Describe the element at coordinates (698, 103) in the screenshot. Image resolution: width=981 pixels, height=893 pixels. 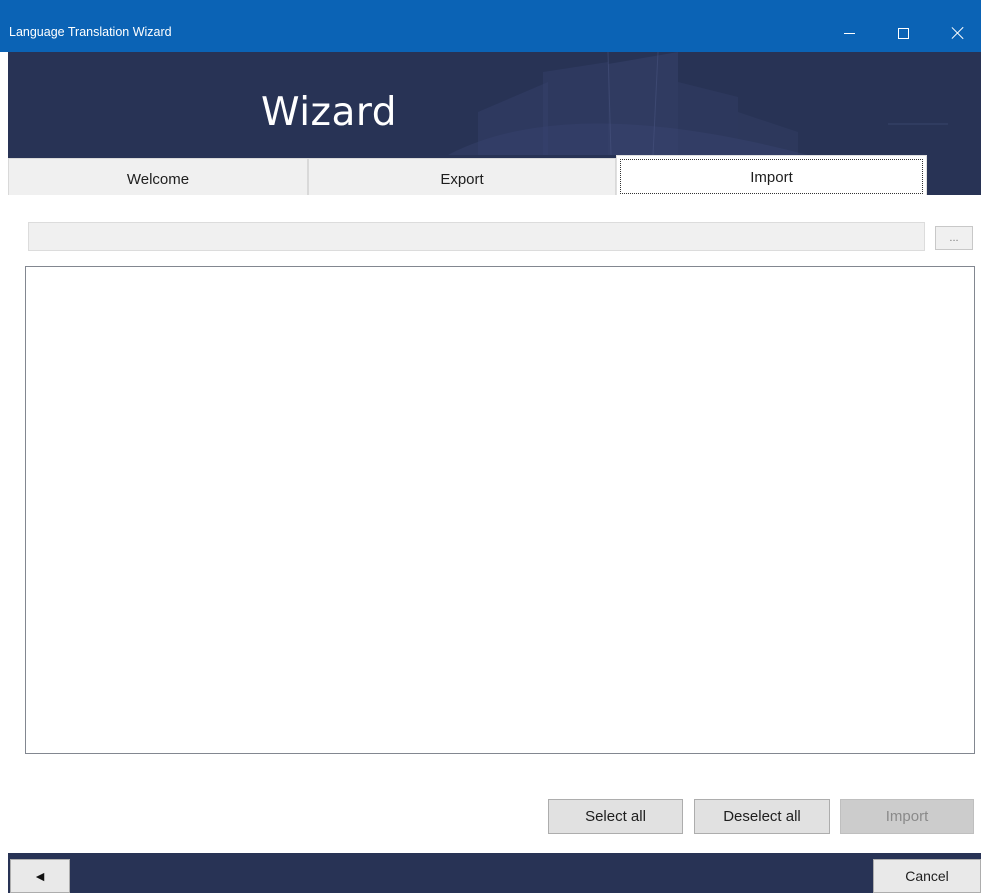
I see `banner-background-graphic` at that location.